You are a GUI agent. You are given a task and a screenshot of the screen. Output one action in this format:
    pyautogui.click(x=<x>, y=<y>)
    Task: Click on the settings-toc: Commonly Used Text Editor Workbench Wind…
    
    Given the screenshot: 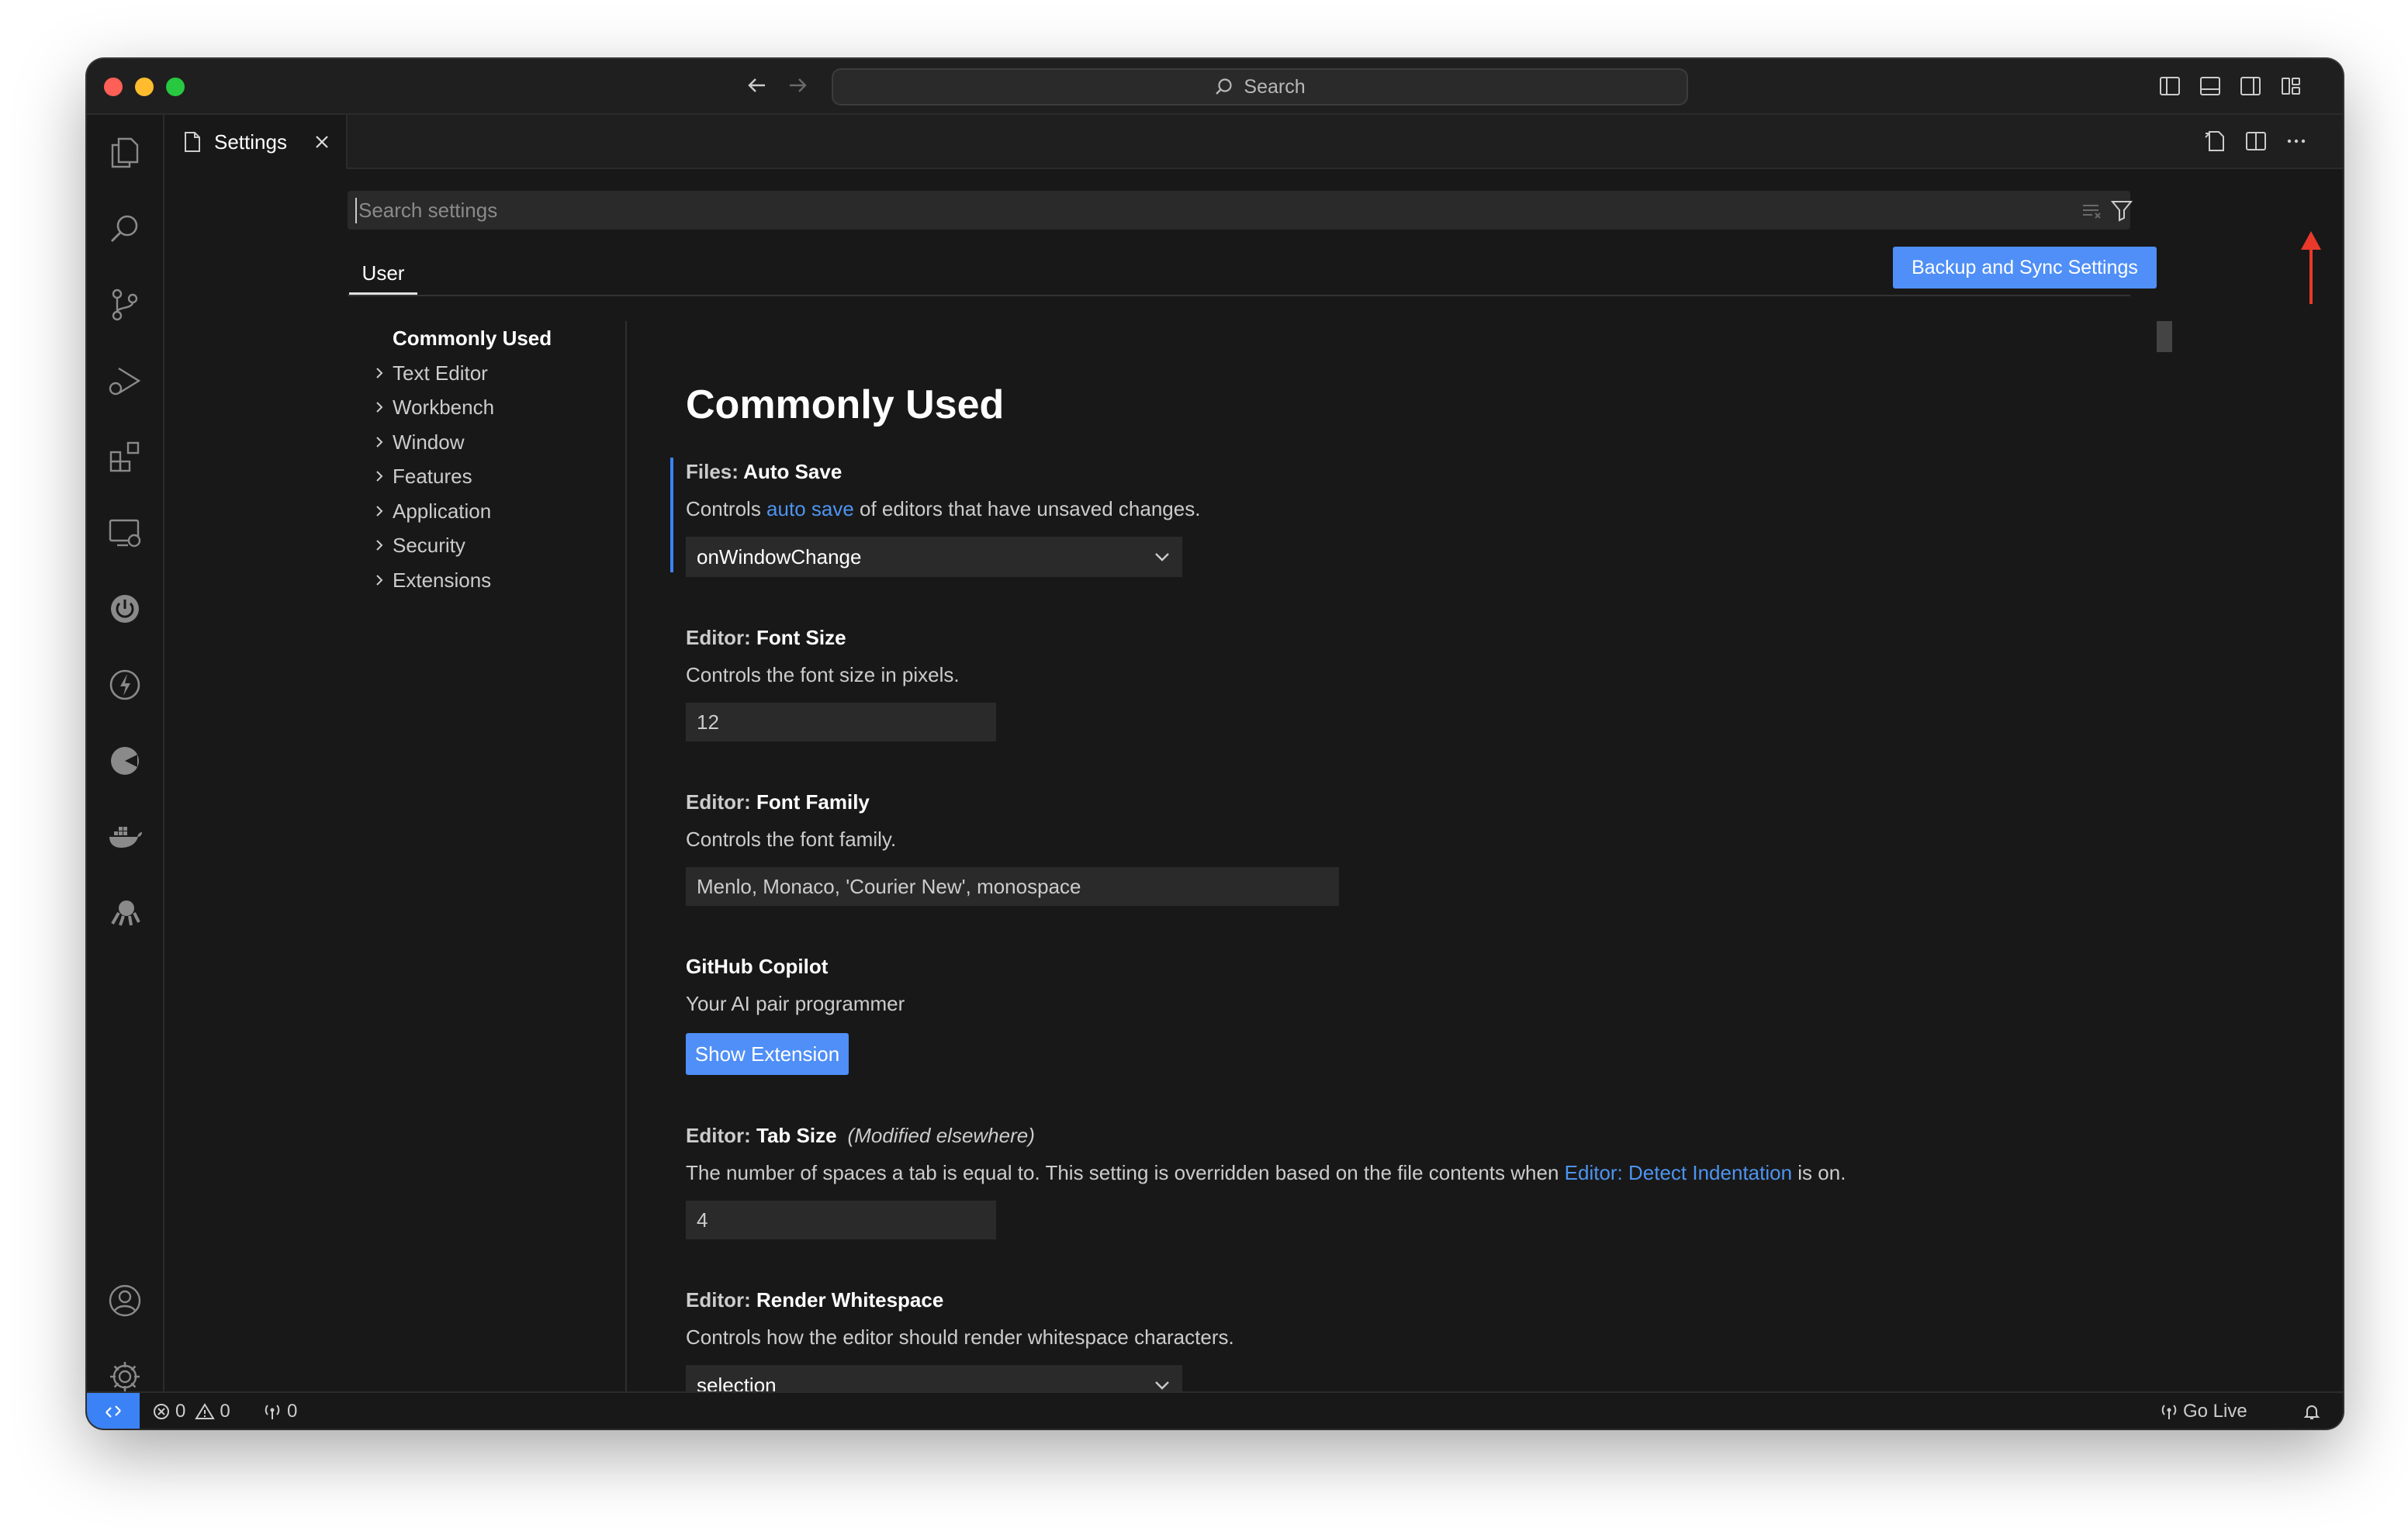 What is the action you would take?
    pyautogui.click(x=486, y=459)
    